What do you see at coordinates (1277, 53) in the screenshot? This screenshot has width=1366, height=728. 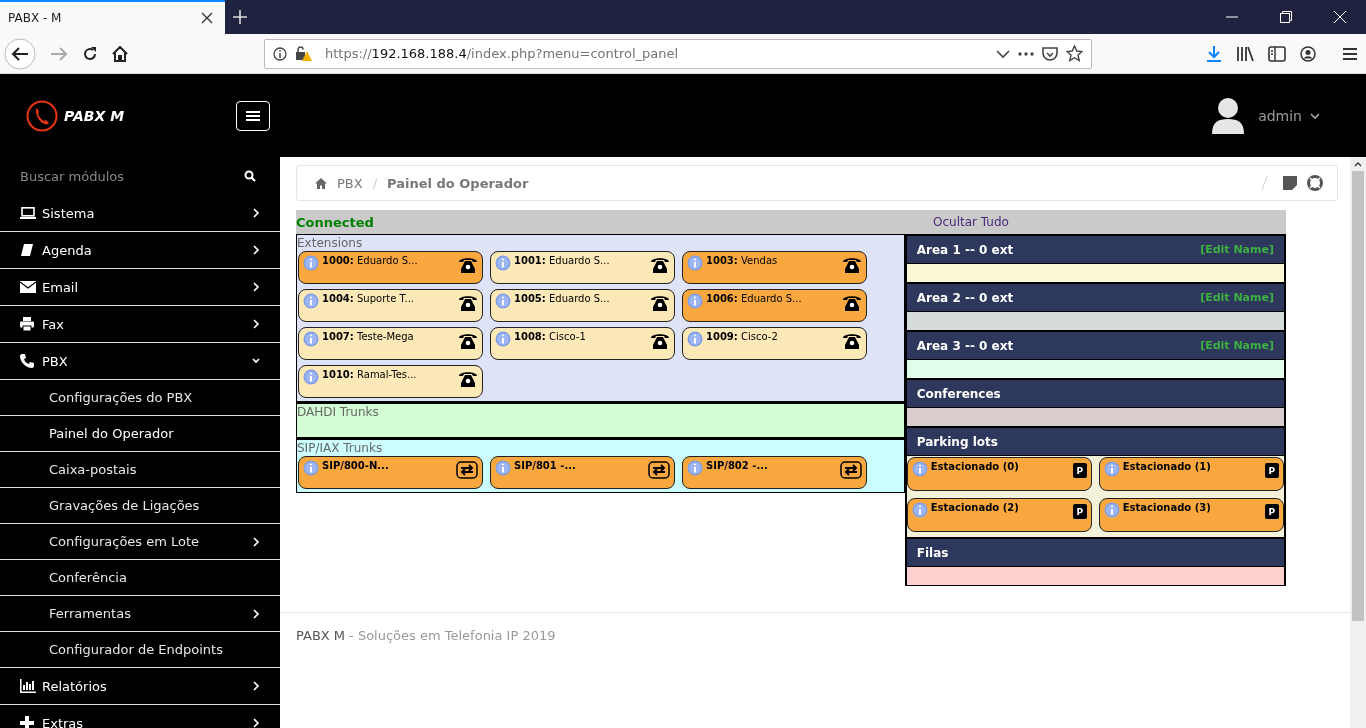 I see `sidebar-icon` at bounding box center [1277, 53].